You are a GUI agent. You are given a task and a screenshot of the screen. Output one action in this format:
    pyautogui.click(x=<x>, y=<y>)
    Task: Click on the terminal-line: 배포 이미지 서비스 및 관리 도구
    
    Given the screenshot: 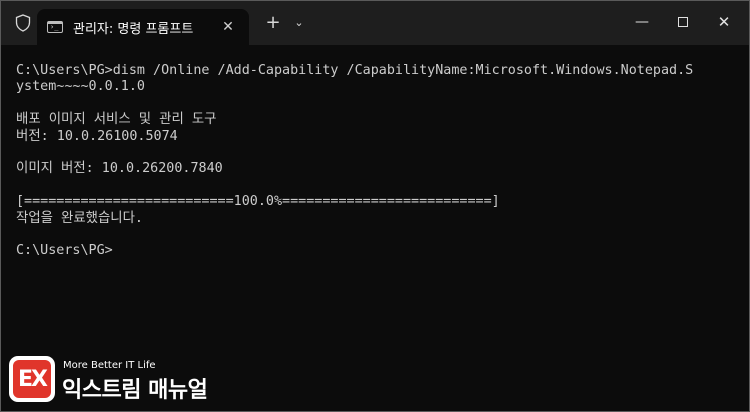 What is the action you would take?
    pyautogui.click(x=116, y=120)
    